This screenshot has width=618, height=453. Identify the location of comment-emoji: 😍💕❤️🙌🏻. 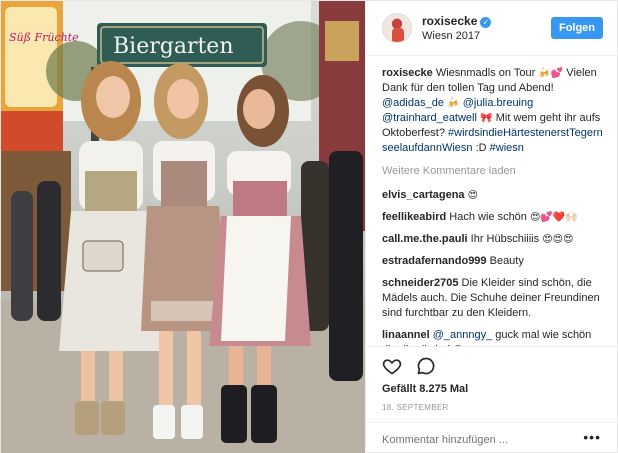
(553, 217).